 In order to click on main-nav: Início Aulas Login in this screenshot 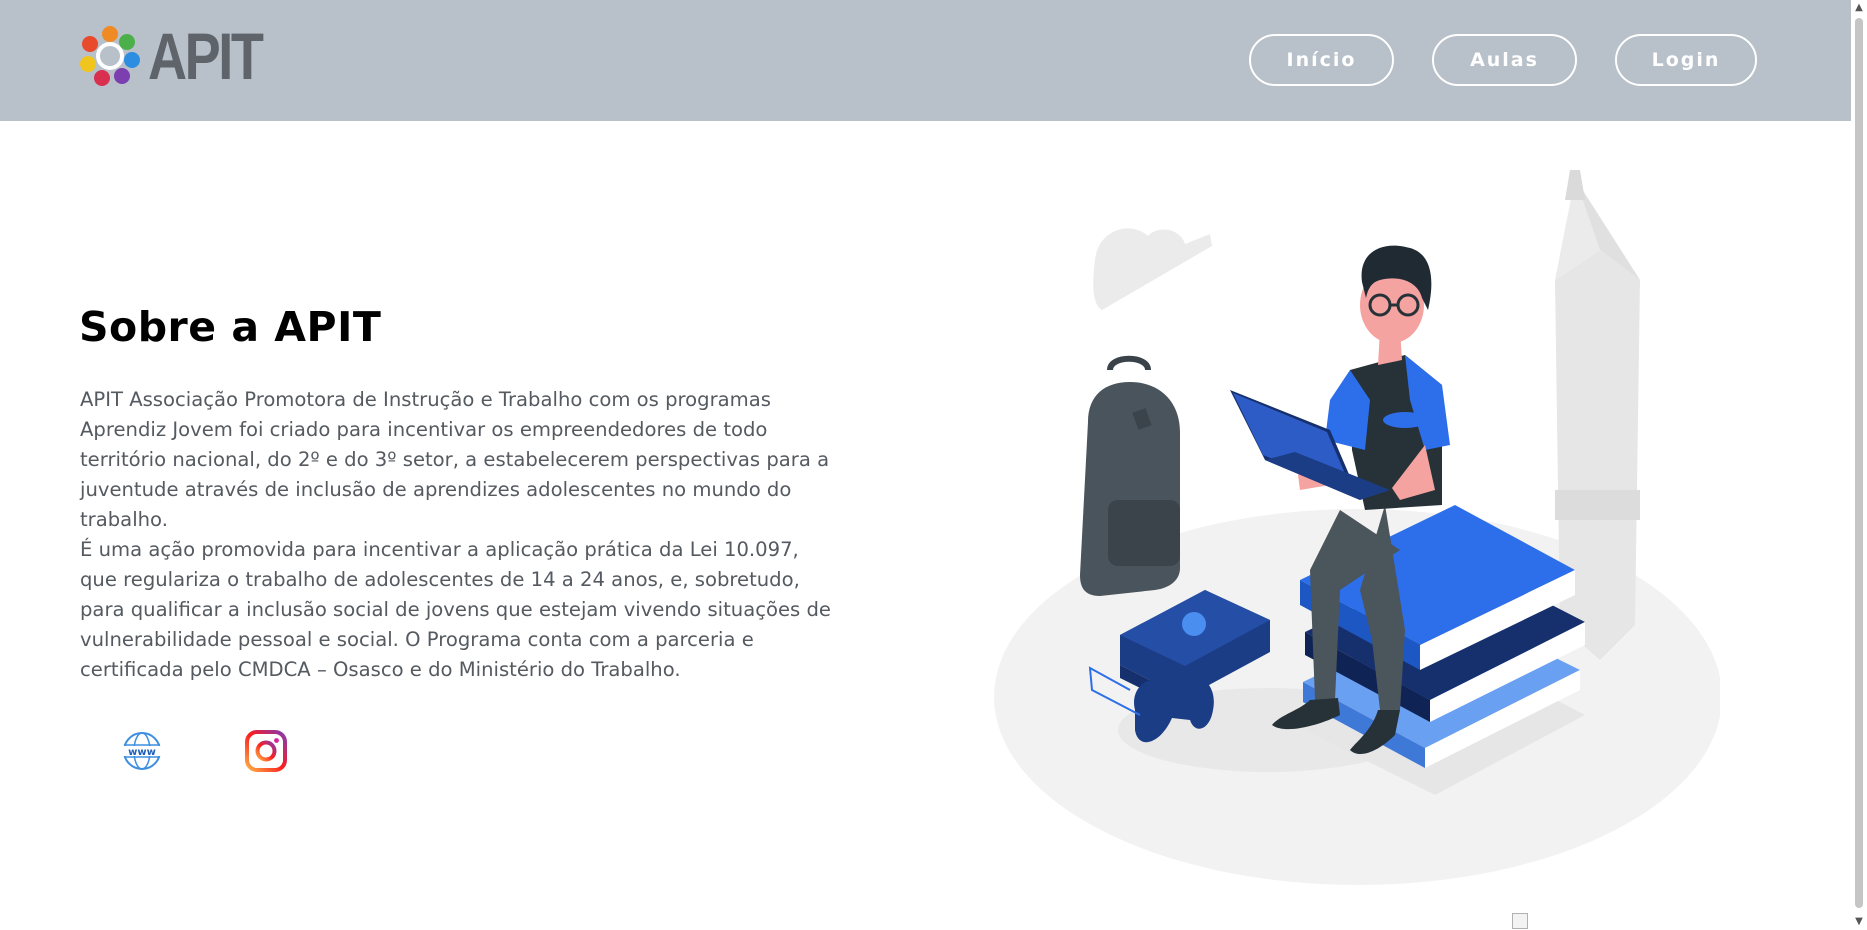, I will do `click(1503, 60)`.